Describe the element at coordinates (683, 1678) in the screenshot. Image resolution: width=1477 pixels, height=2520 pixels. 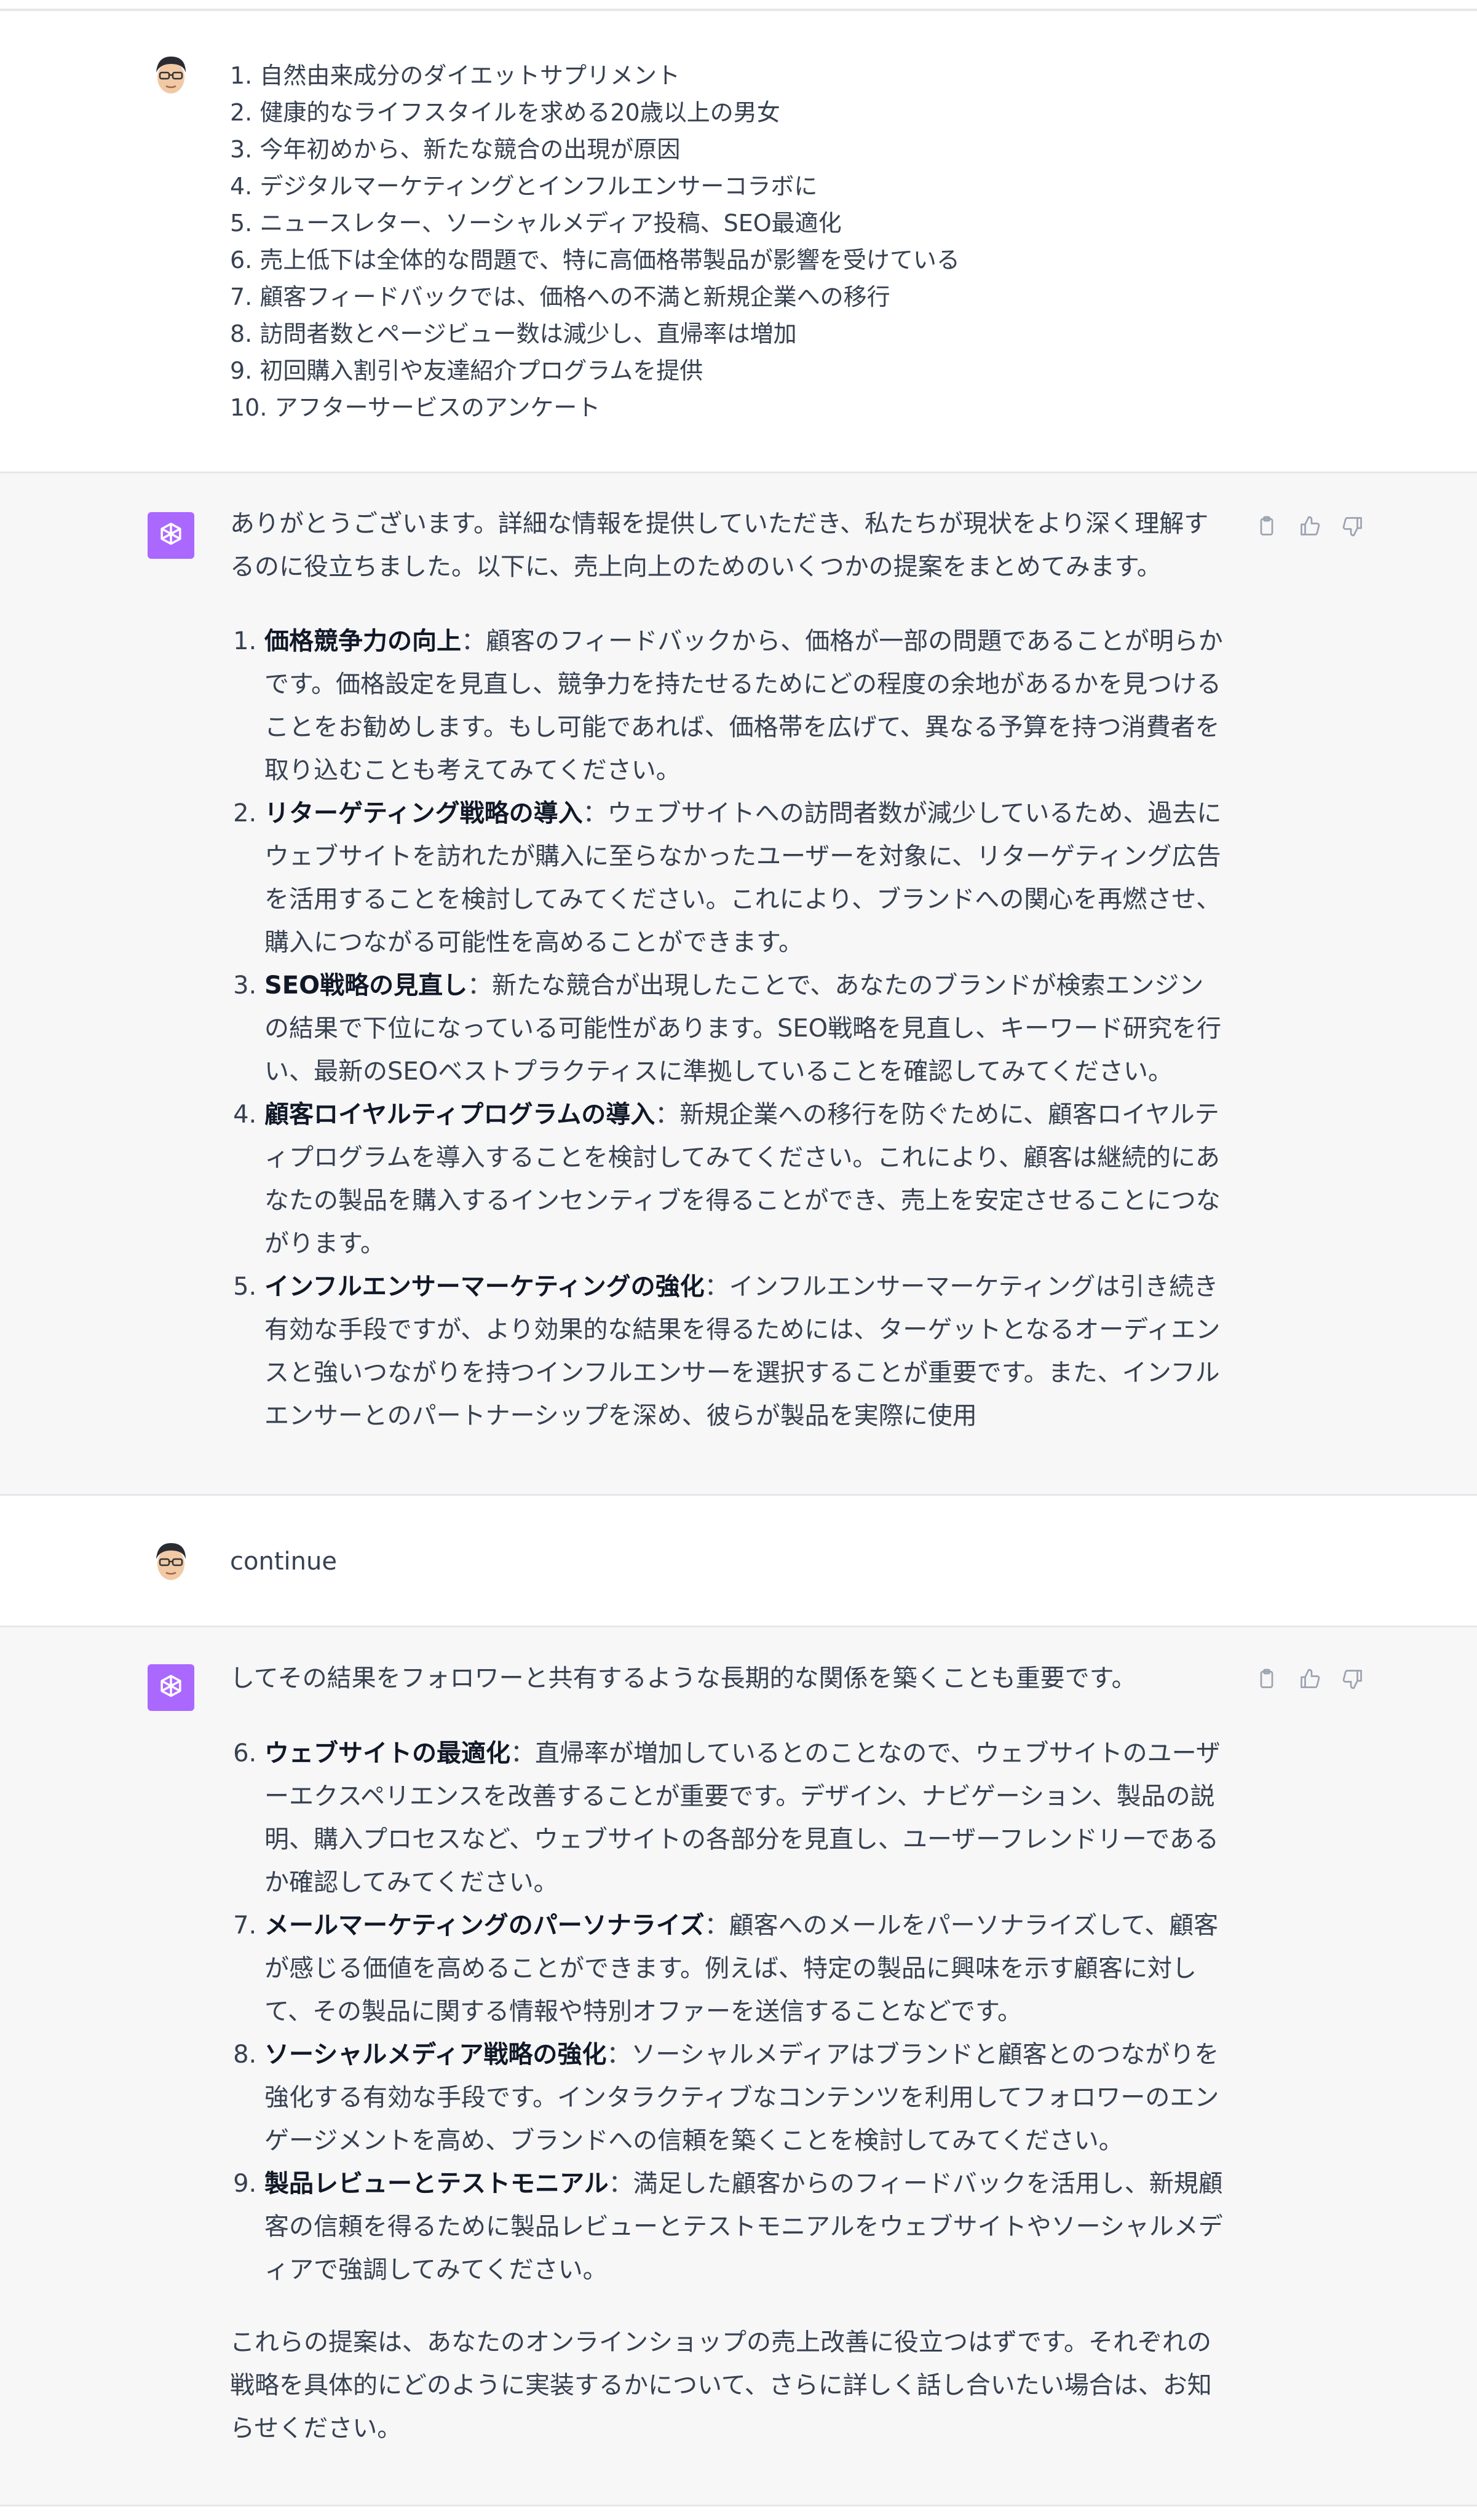
I see `intro-paragraph: してその結果をフォロワーと共有するような長期的な関係を築くことも重要です。` at that location.